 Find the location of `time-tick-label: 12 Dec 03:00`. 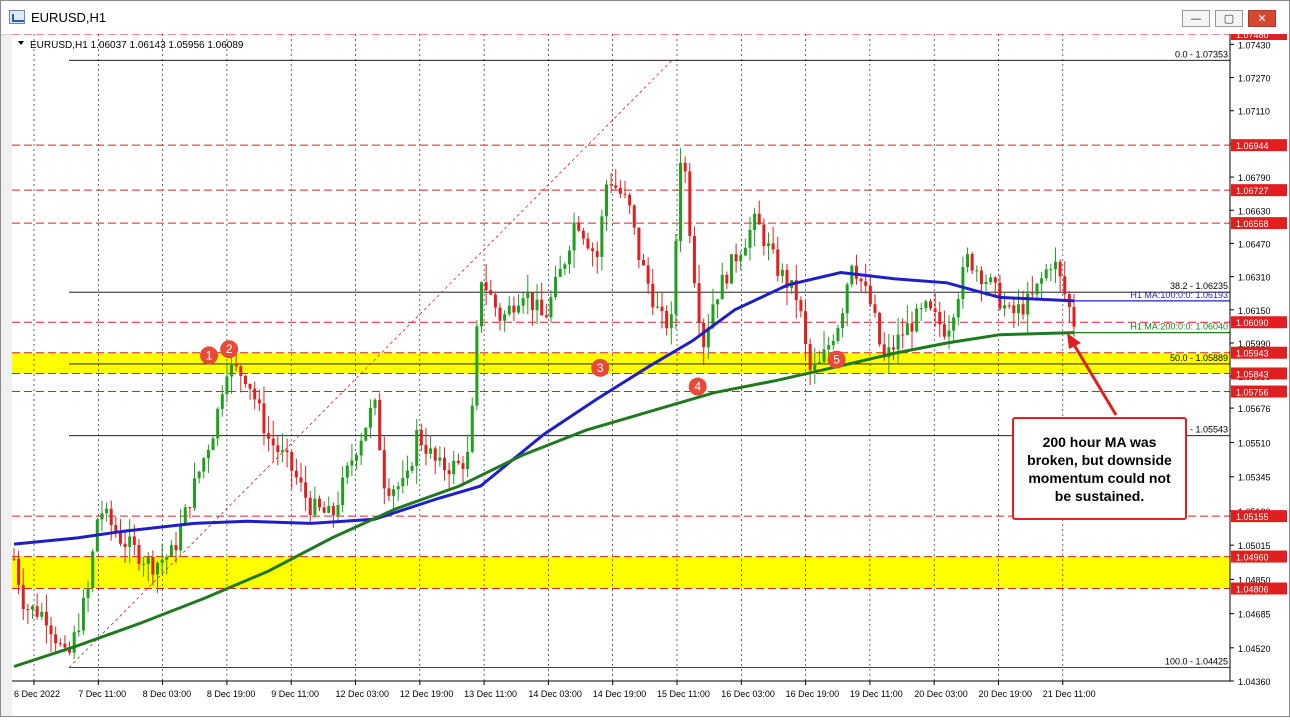

time-tick-label: 12 Dec 03:00 is located at coordinates (363, 694).